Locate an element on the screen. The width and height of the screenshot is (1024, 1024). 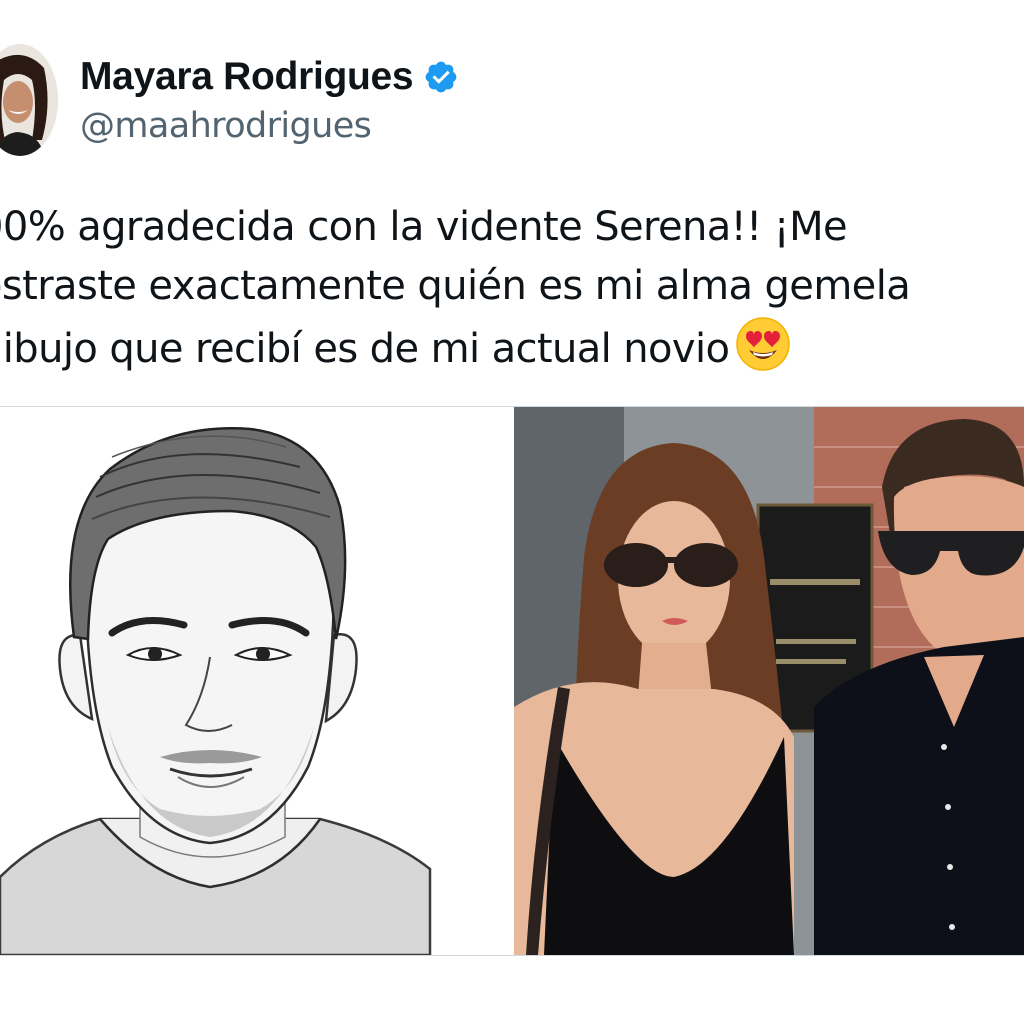
avatar-photo is located at coordinates (29, 100).